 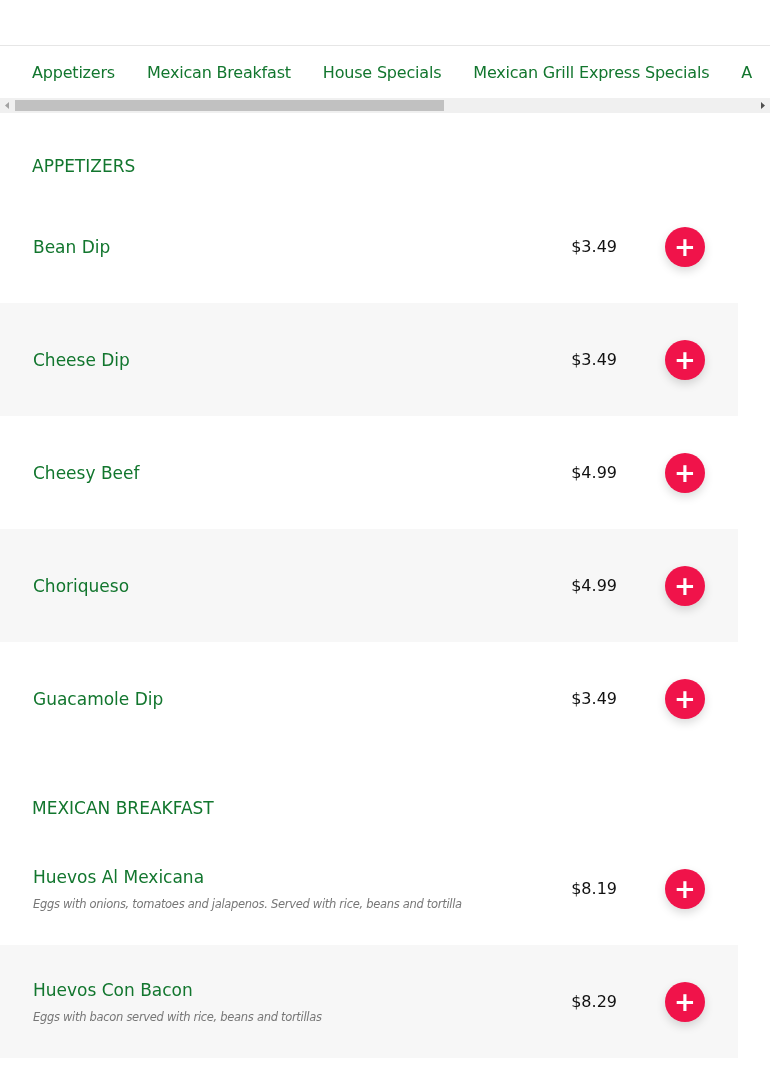 What do you see at coordinates (84, 166) in the screenshot?
I see `section-title: APPETIZERS` at bounding box center [84, 166].